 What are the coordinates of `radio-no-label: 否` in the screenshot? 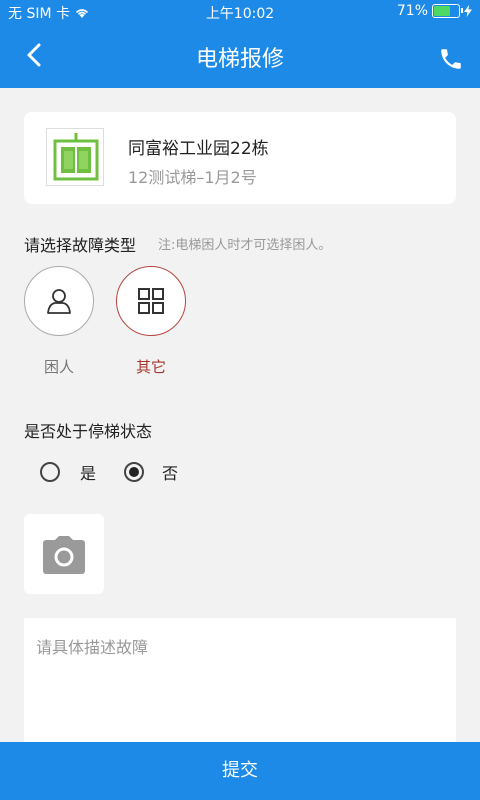 It's located at (170, 473).